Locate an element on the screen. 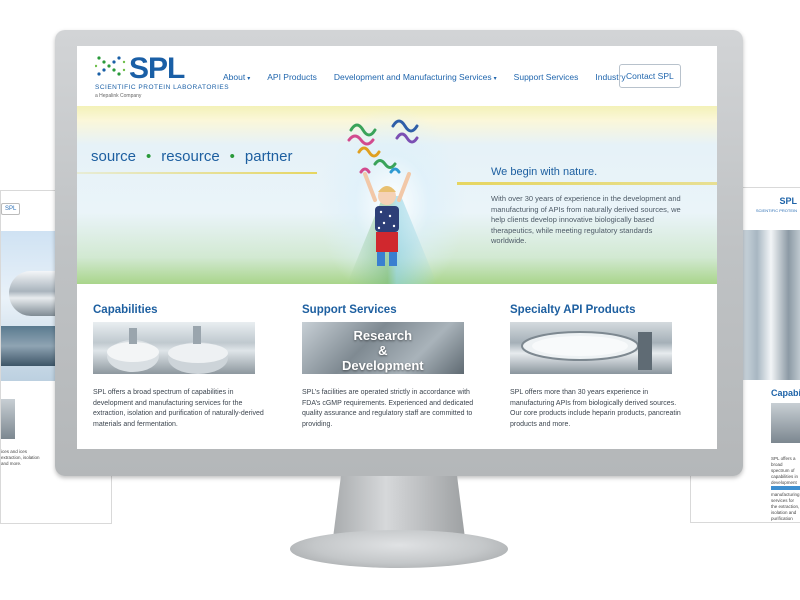 Image resolution: width=800 pixels, height=600 pixels. tagline-partner: partner is located at coordinates (268, 156).